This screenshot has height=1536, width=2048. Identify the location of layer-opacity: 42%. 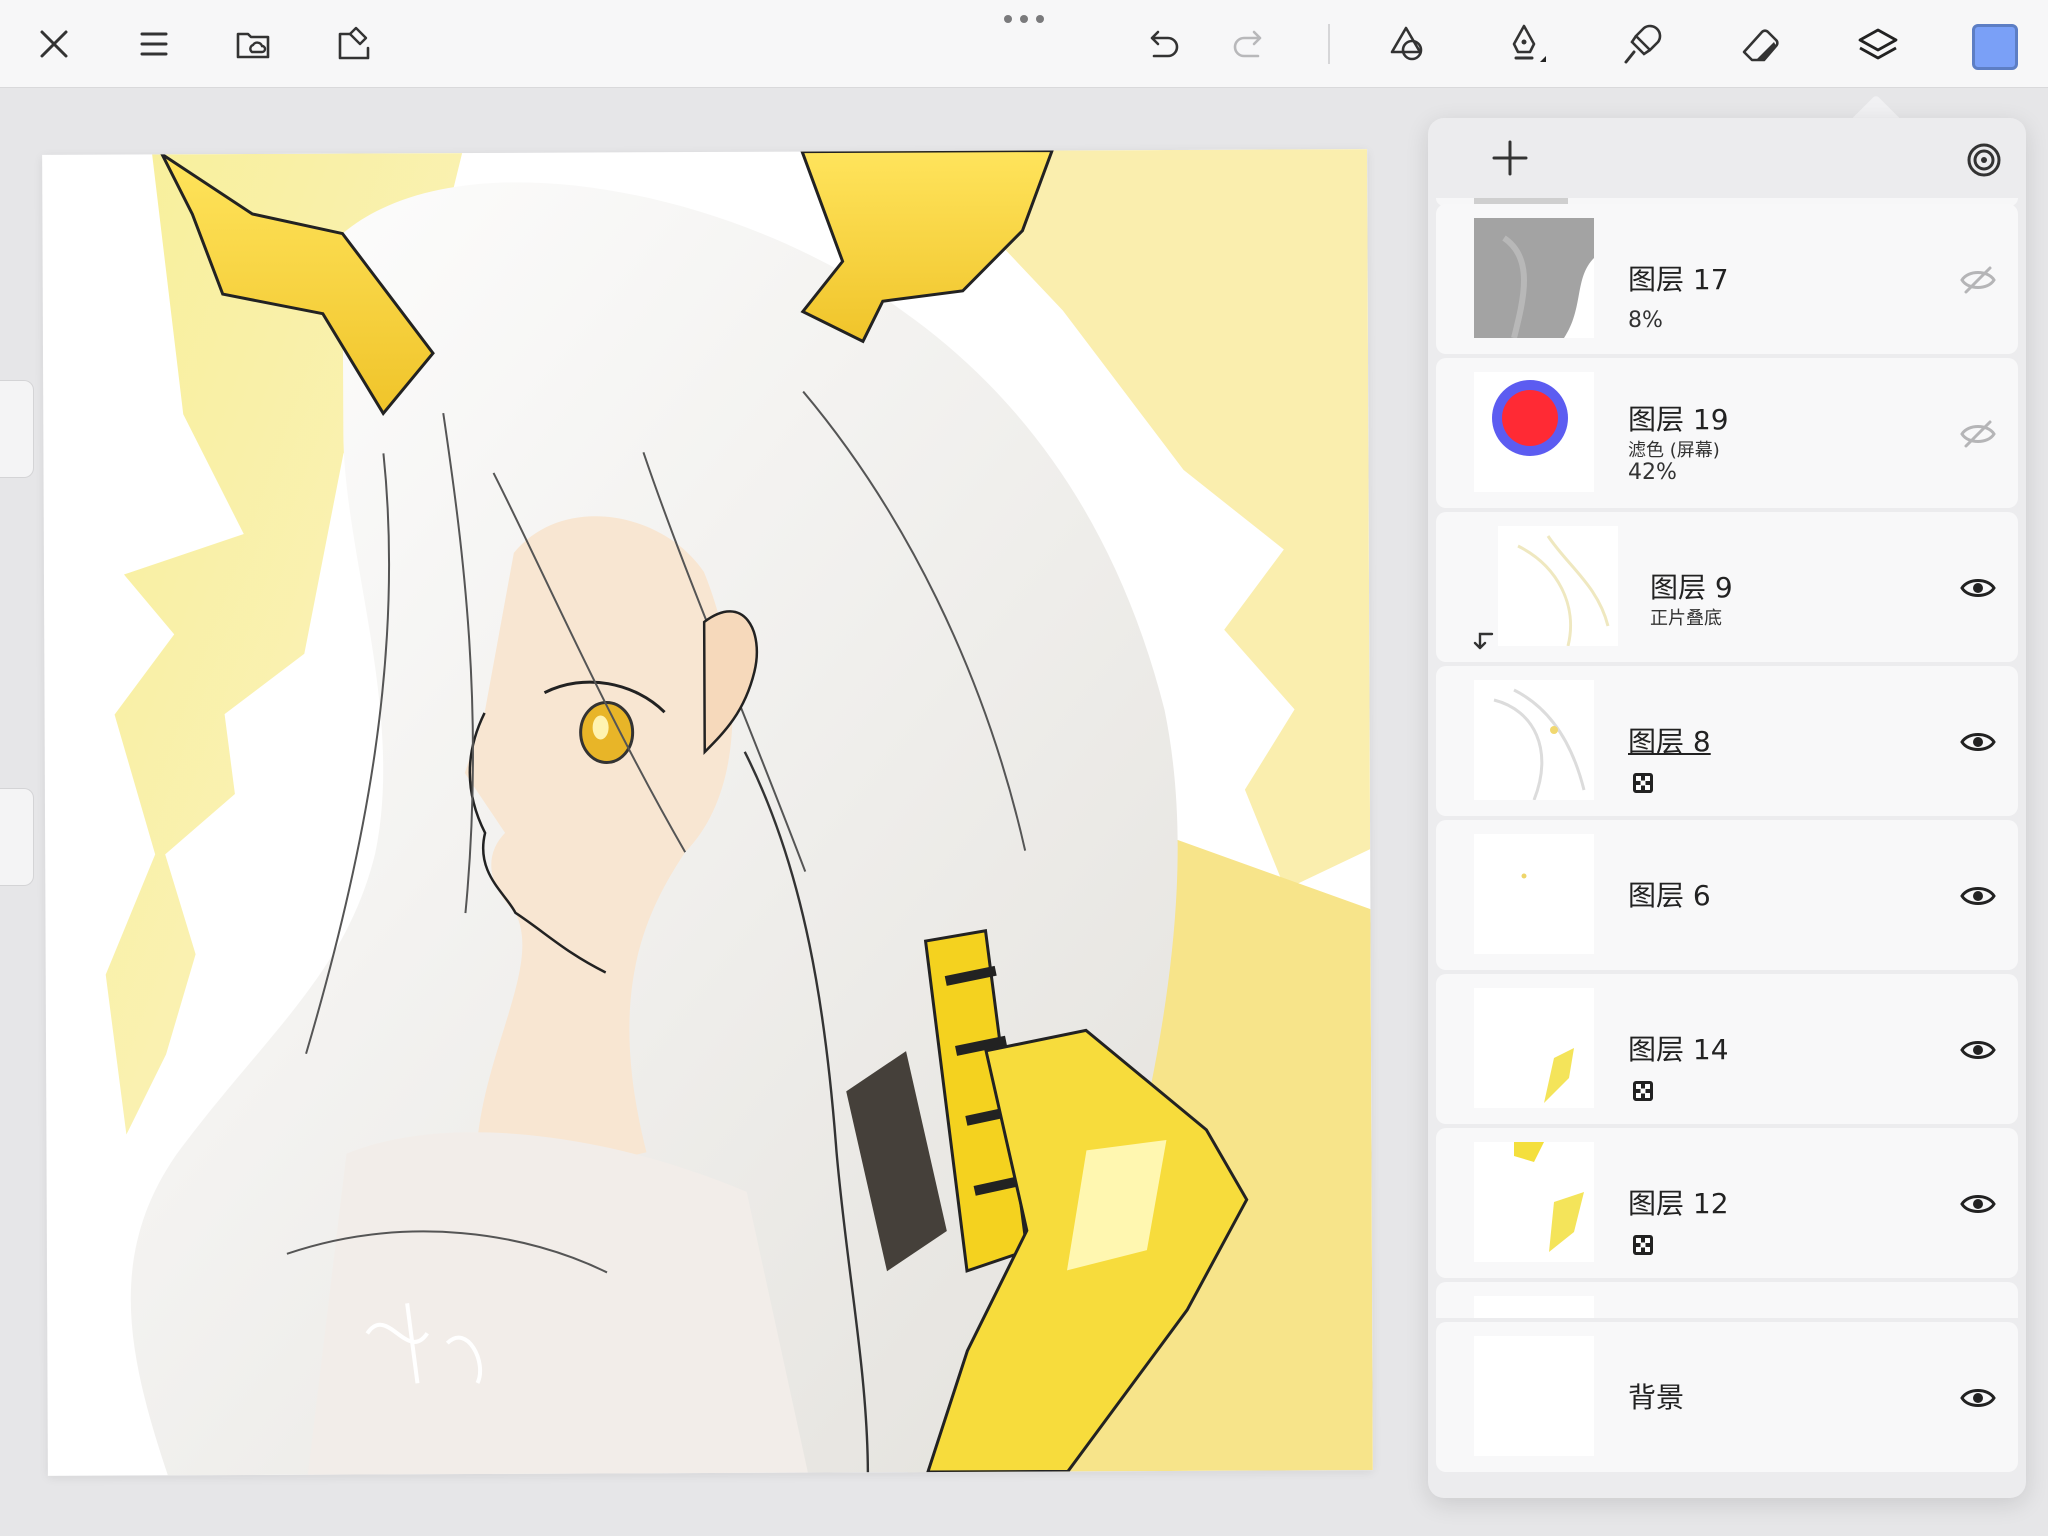
(1652, 472).